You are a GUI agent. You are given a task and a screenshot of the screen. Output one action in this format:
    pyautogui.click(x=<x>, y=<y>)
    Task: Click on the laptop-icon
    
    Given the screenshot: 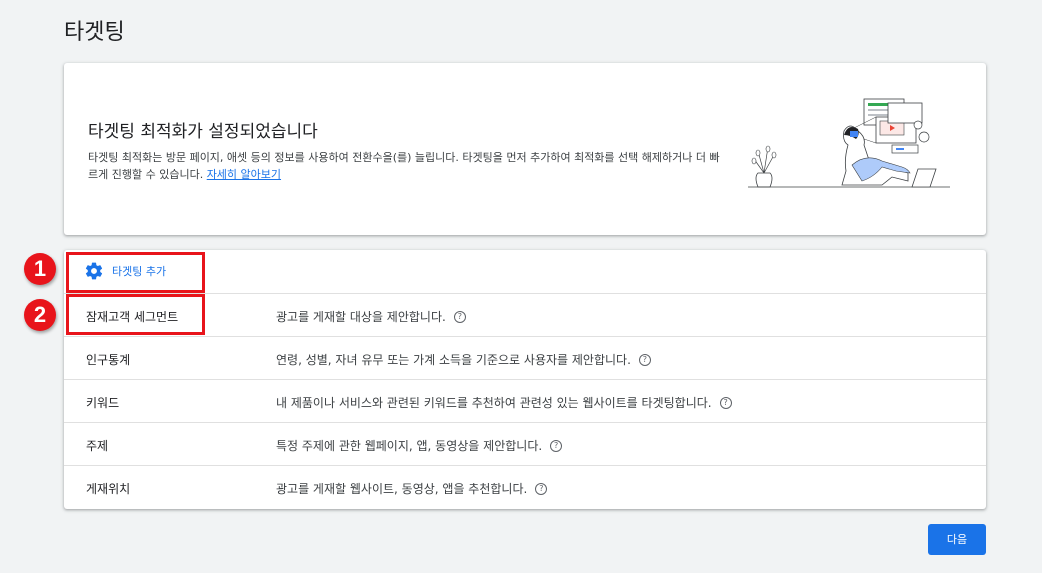 What is the action you would take?
    pyautogui.click(x=924, y=178)
    